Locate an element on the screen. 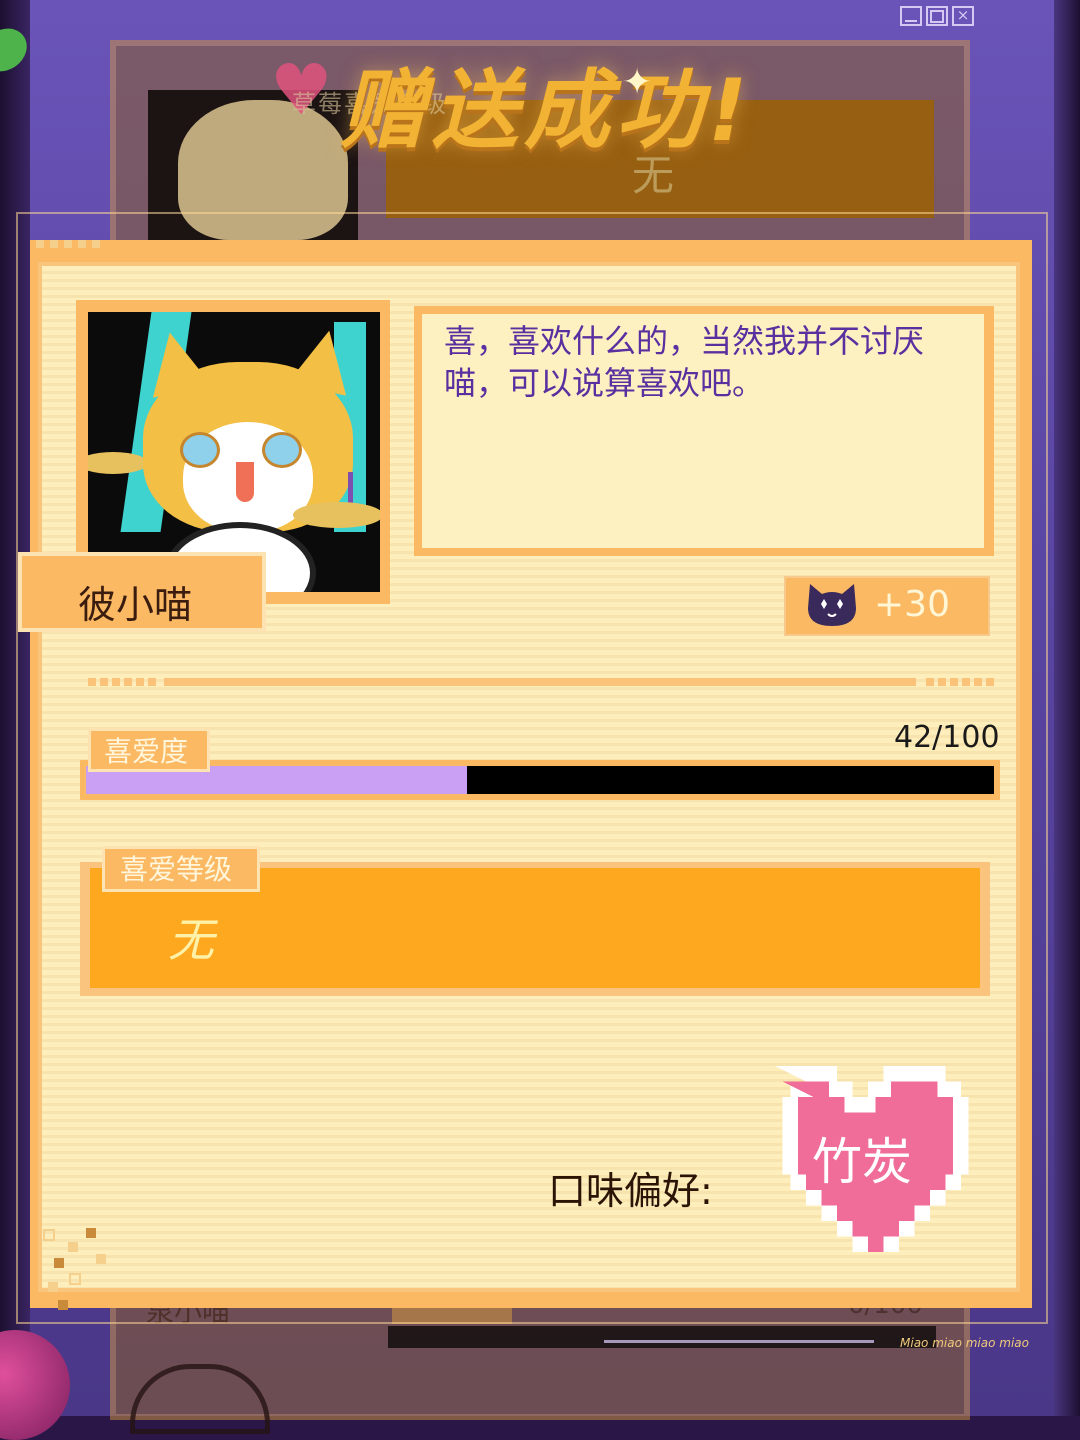 The width and height of the screenshot is (1080, 1440). bottom-rail is located at coordinates (739, 1341).